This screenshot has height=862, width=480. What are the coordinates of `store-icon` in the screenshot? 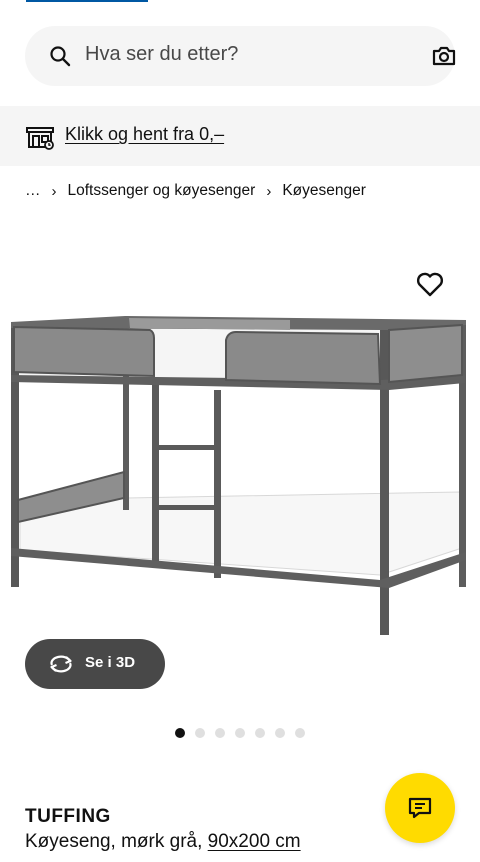 It's located at (40, 138).